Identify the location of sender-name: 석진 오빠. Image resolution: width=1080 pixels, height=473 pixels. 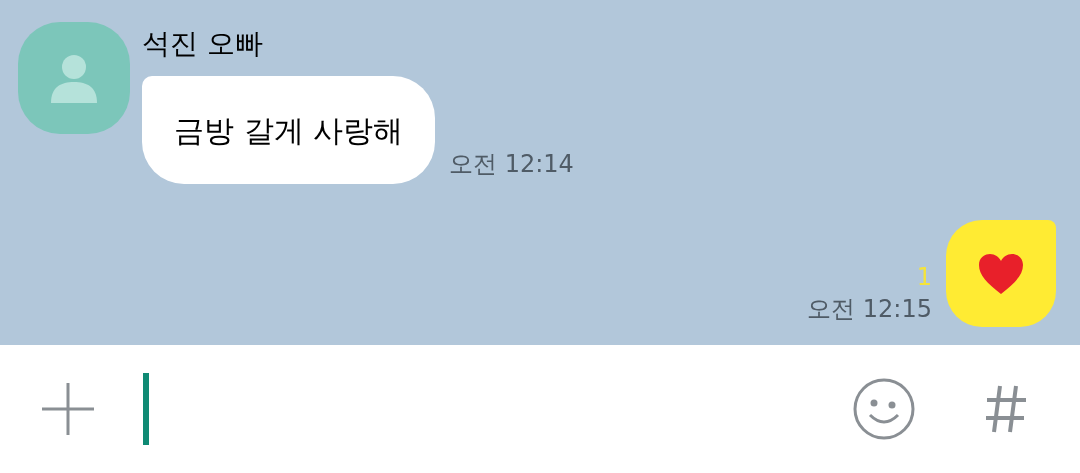
(203, 44).